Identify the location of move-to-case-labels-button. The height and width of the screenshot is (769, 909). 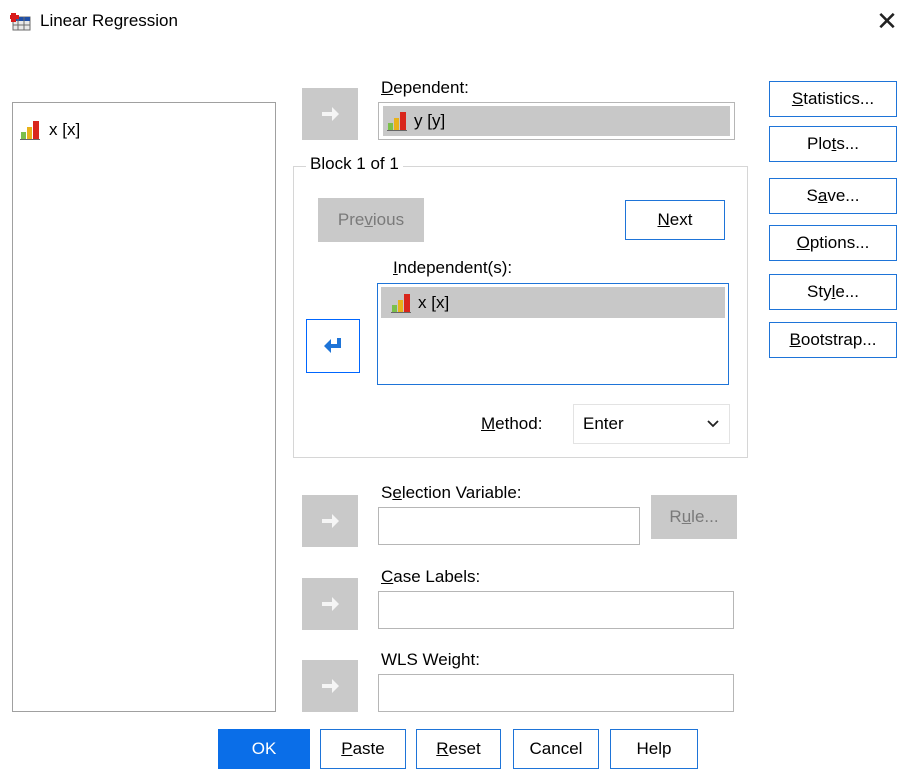
(330, 604).